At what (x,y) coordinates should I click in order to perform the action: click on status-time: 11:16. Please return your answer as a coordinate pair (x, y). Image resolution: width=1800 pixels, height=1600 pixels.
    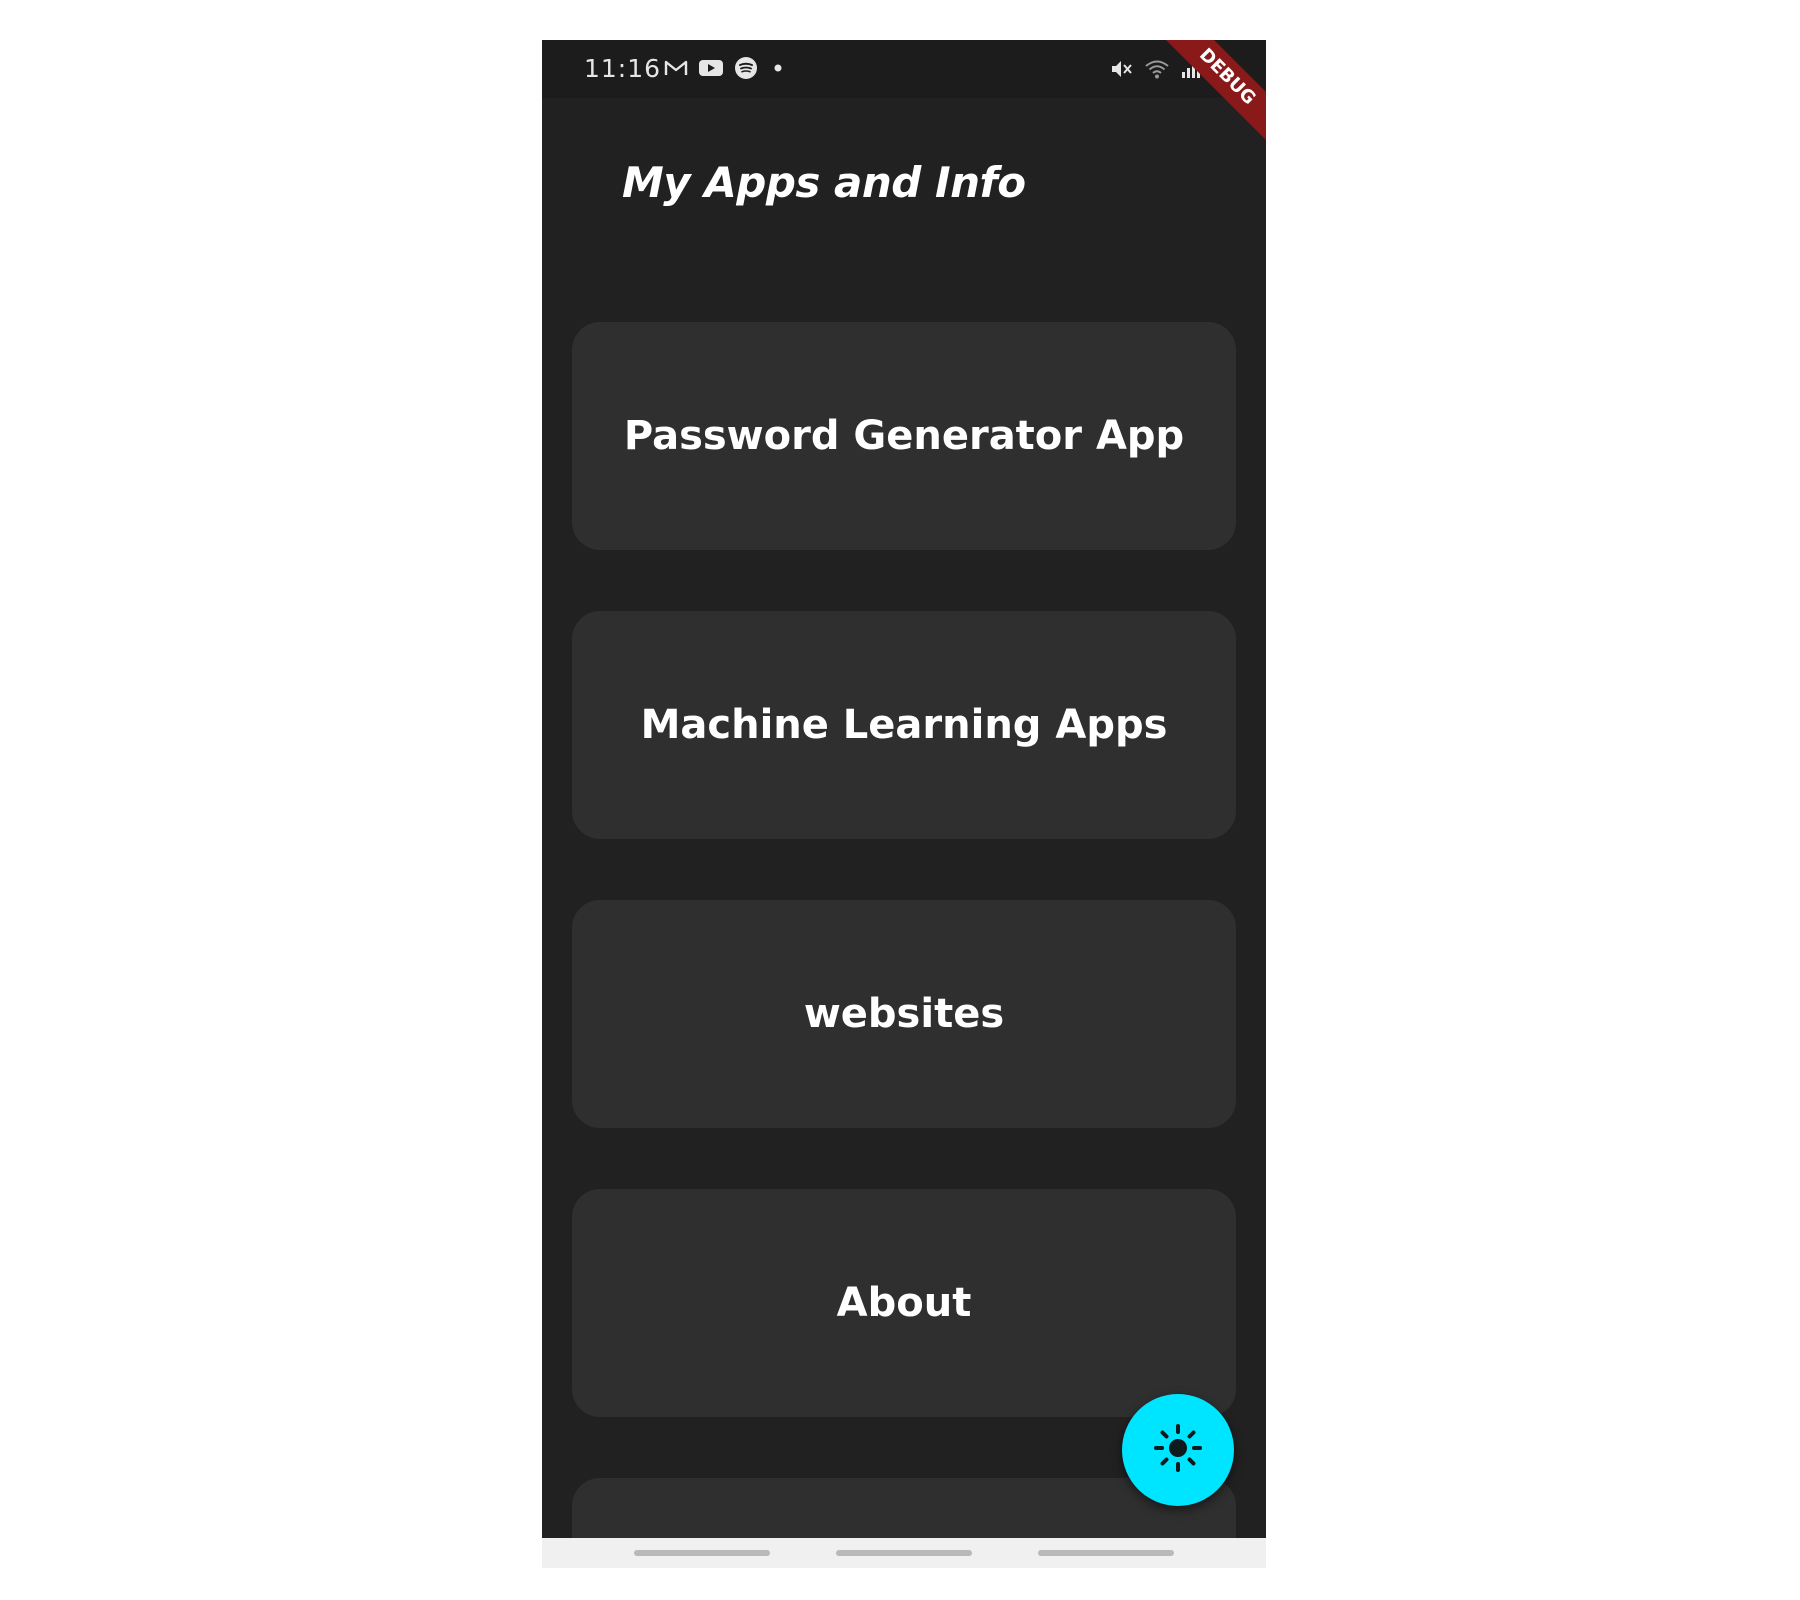
    Looking at the image, I should click on (623, 68).